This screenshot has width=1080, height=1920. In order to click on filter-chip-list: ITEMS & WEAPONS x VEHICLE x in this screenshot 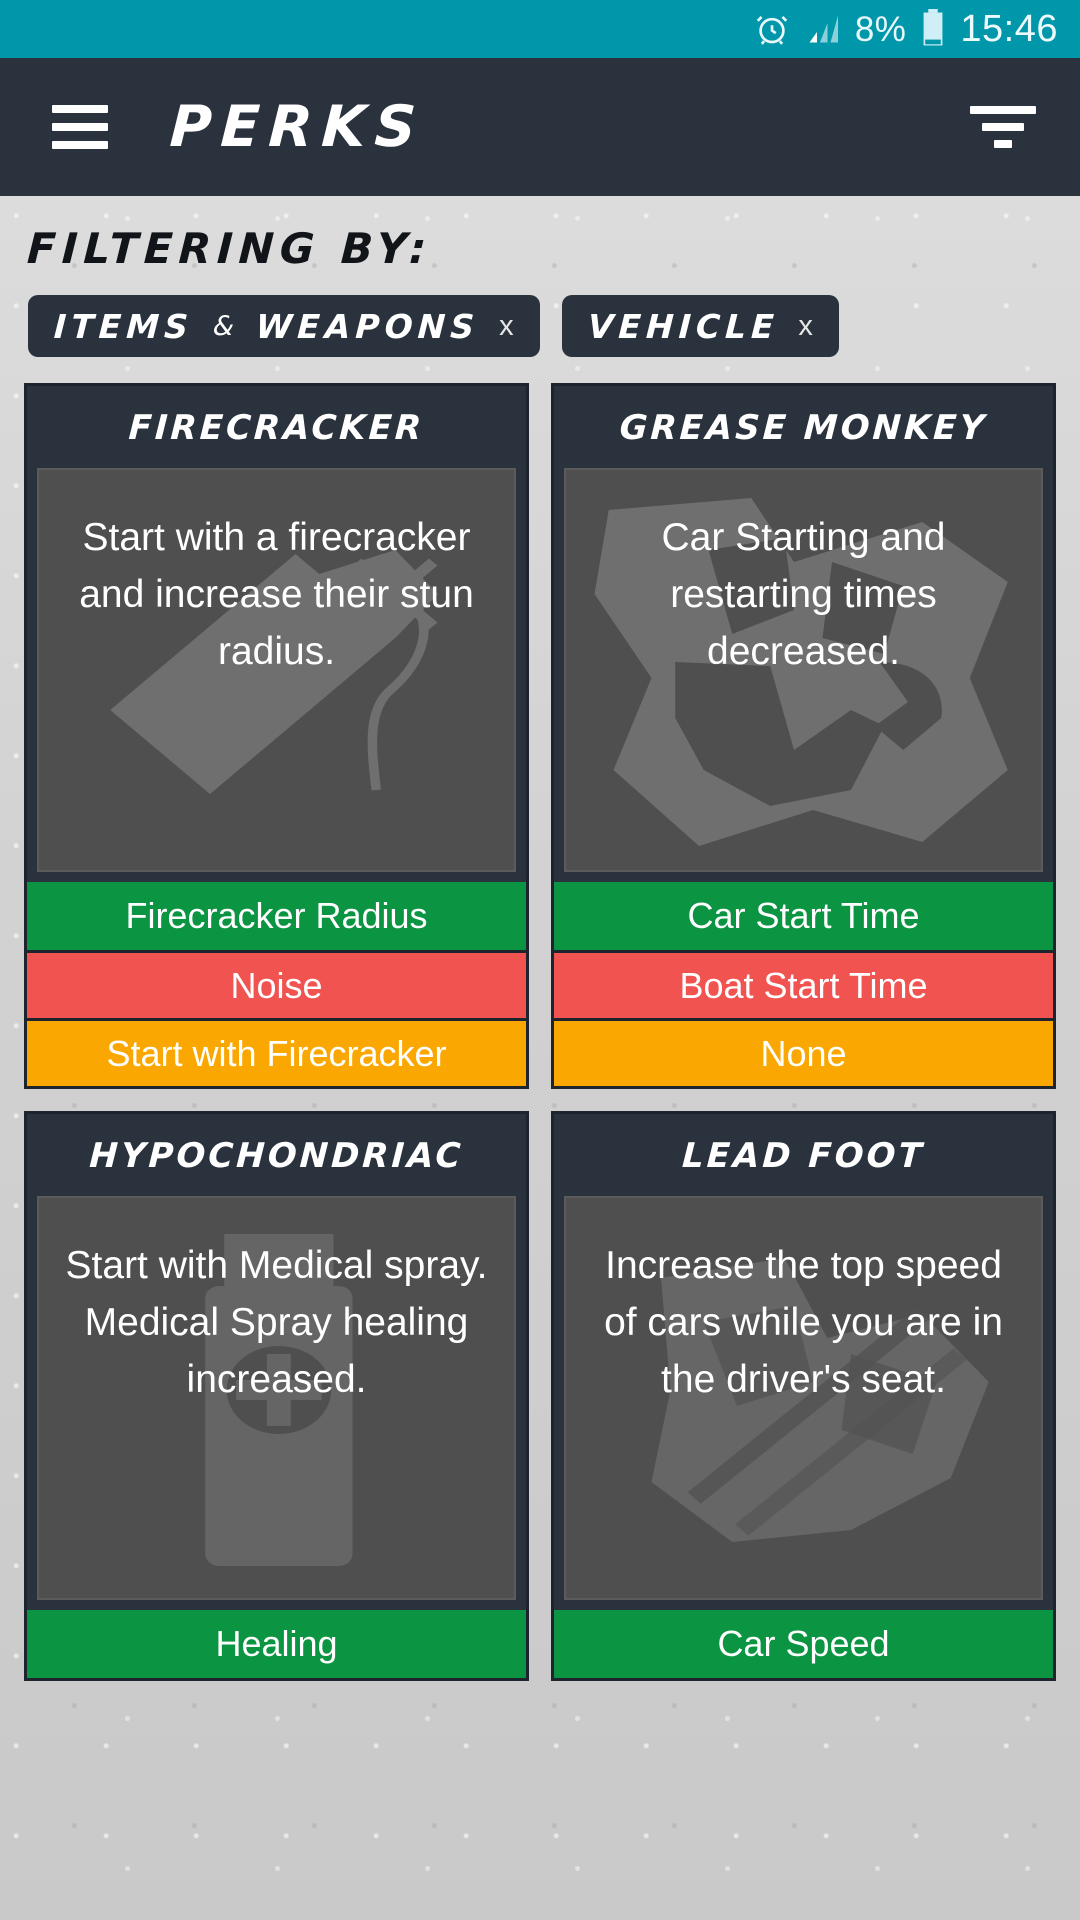, I will do `click(540, 315)`.